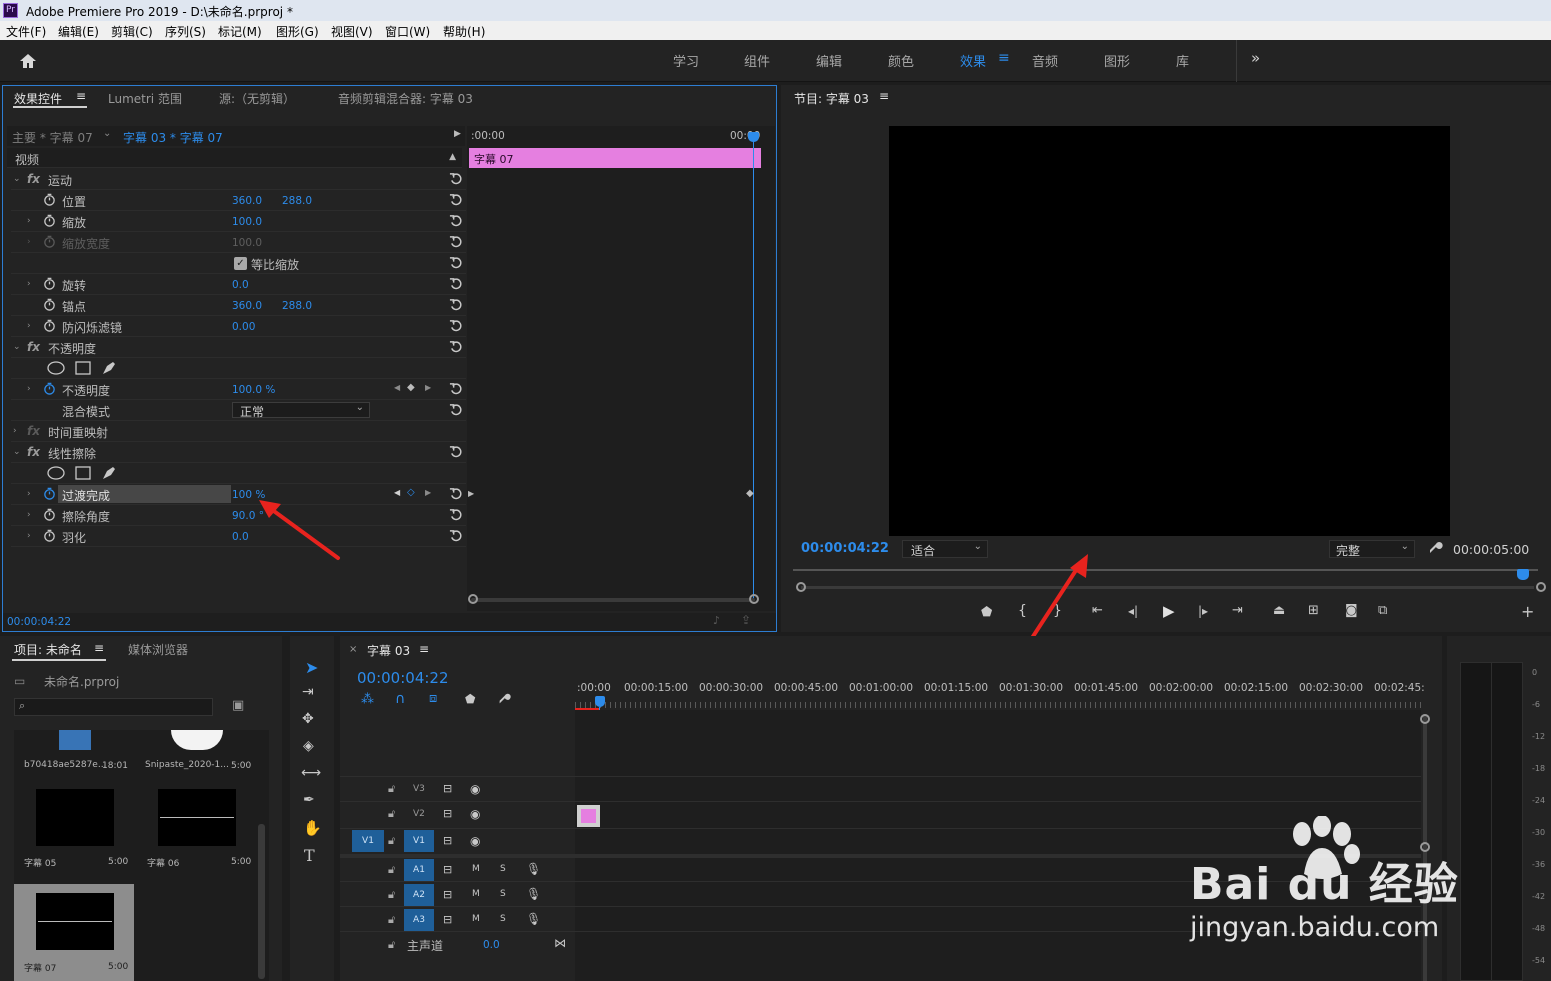 Image resolution: width=1551 pixels, height=981 pixels. Describe the element at coordinates (1351, 610) in the screenshot. I see `camera-icon: ◙` at that location.